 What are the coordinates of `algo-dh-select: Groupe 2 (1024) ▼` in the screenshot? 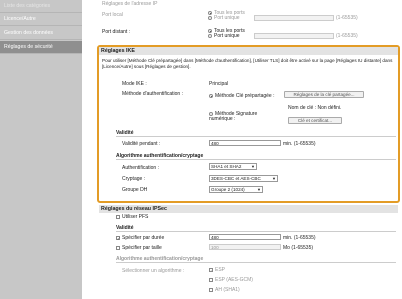 It's located at (236, 189).